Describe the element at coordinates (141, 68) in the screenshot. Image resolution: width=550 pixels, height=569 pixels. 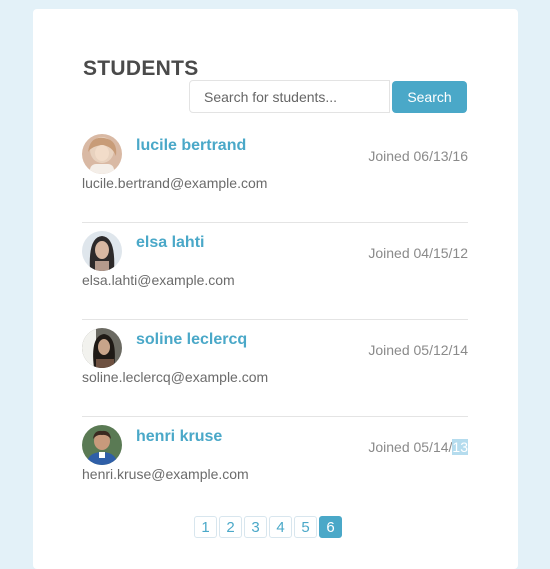
I see `page-title: STUDENTS` at that location.